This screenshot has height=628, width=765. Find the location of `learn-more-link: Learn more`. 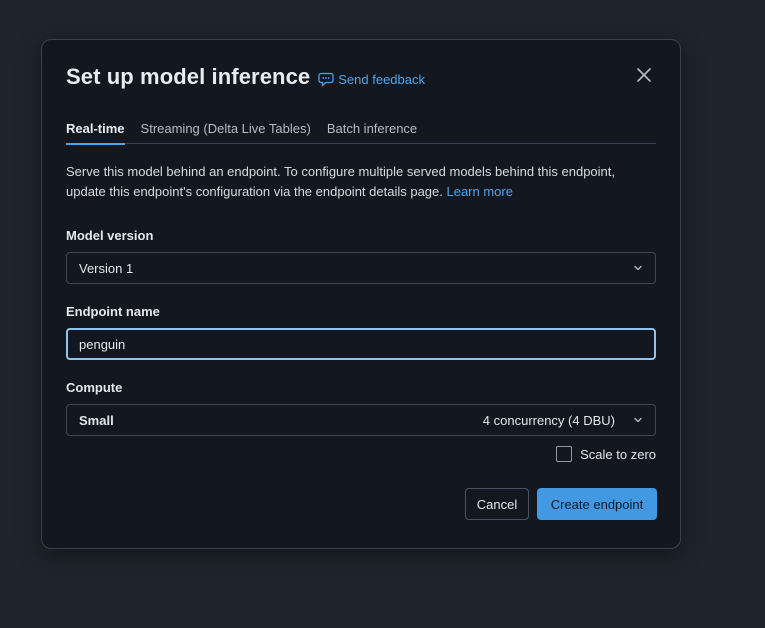

learn-more-link: Learn more is located at coordinates (479, 191).